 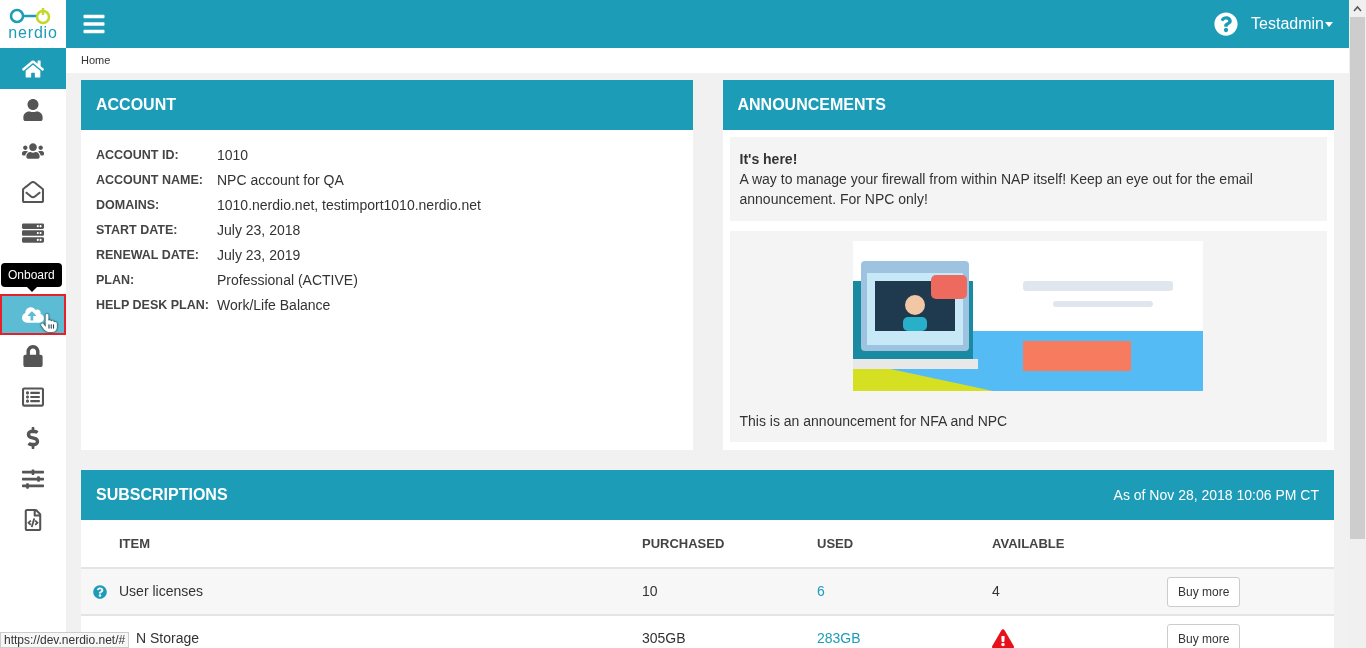 What do you see at coordinates (135, 543) in the screenshot?
I see `column-header: ITEM` at bounding box center [135, 543].